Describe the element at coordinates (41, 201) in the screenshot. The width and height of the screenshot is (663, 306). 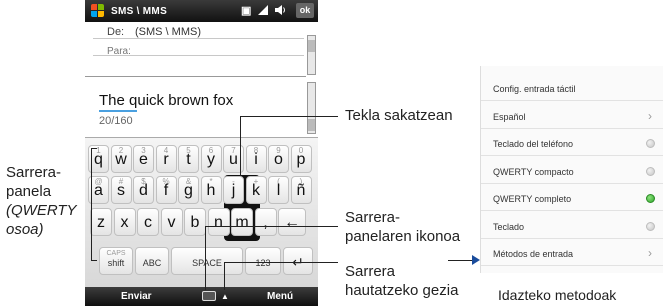
I see `input-panel-callout: Sarrera- panela (QWERTY osoa)` at that location.